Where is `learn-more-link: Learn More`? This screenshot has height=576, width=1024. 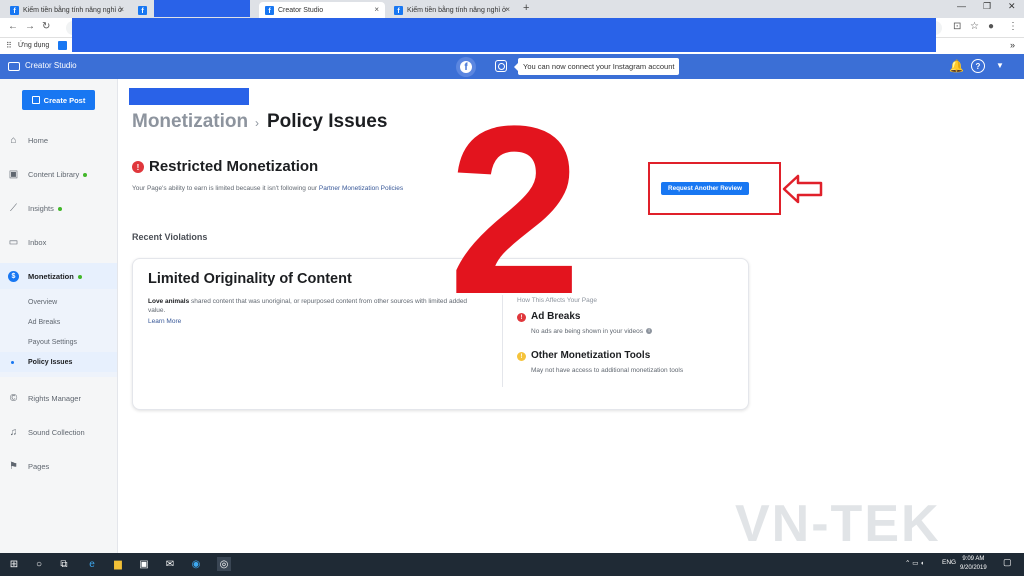 learn-more-link: Learn More is located at coordinates (164, 321).